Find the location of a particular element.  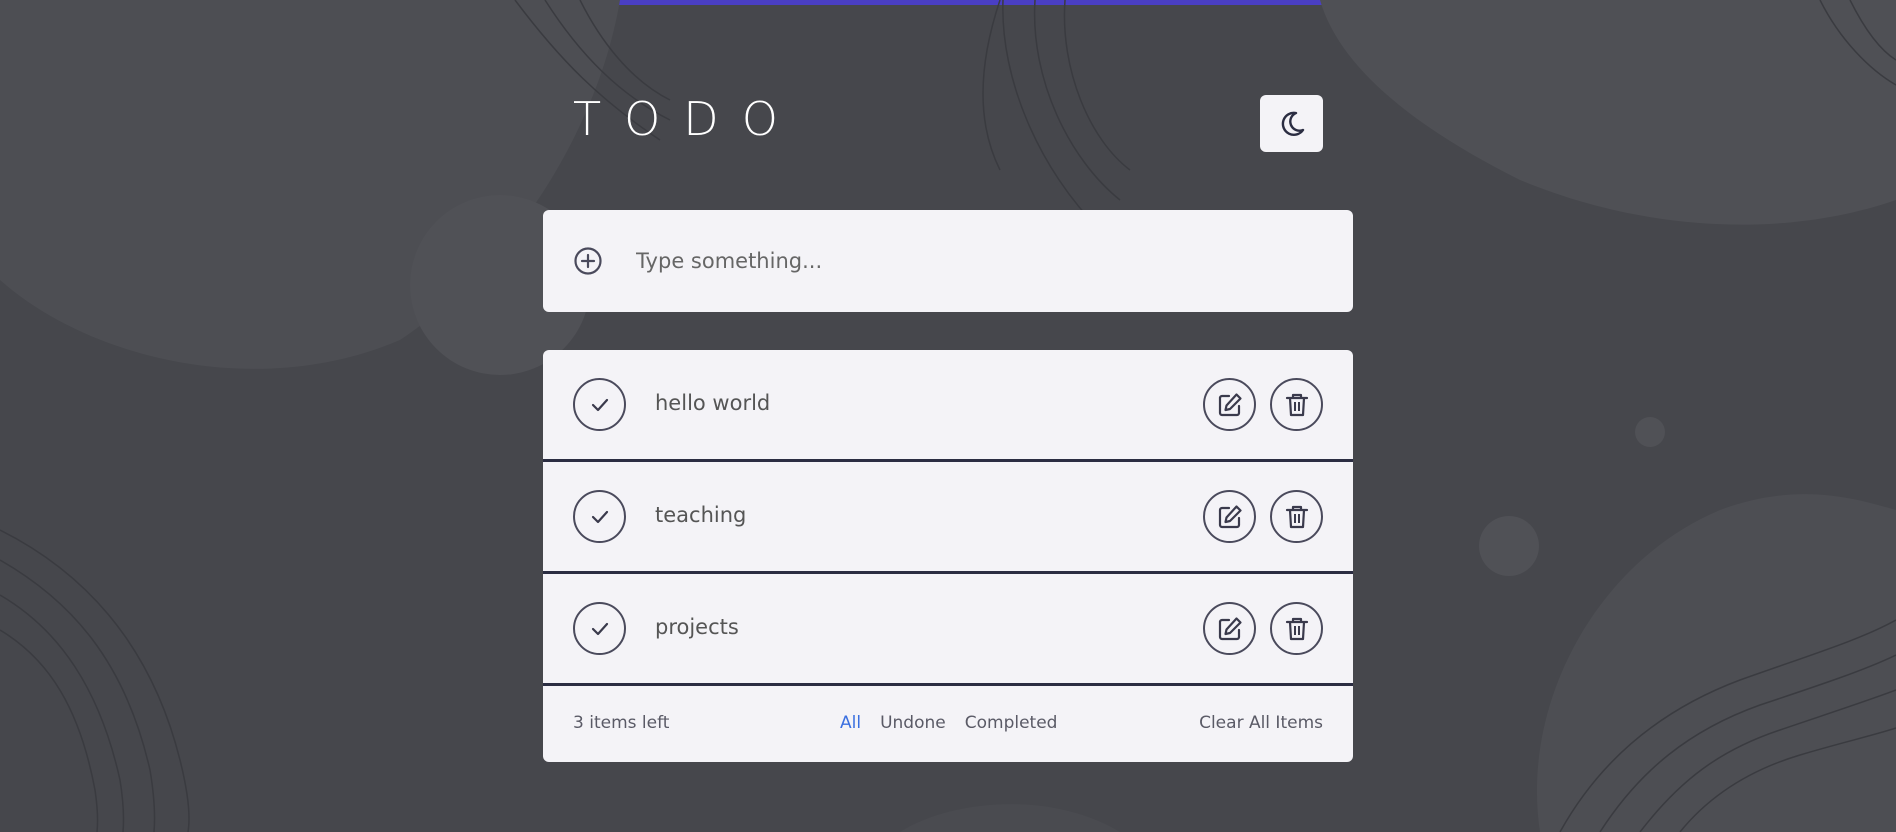

todo-text: hello world is located at coordinates (713, 403).